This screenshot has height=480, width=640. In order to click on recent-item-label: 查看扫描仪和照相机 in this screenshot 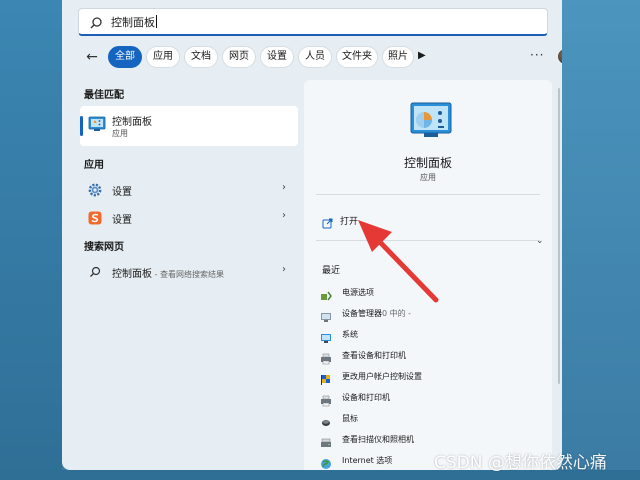, I will do `click(378, 439)`.